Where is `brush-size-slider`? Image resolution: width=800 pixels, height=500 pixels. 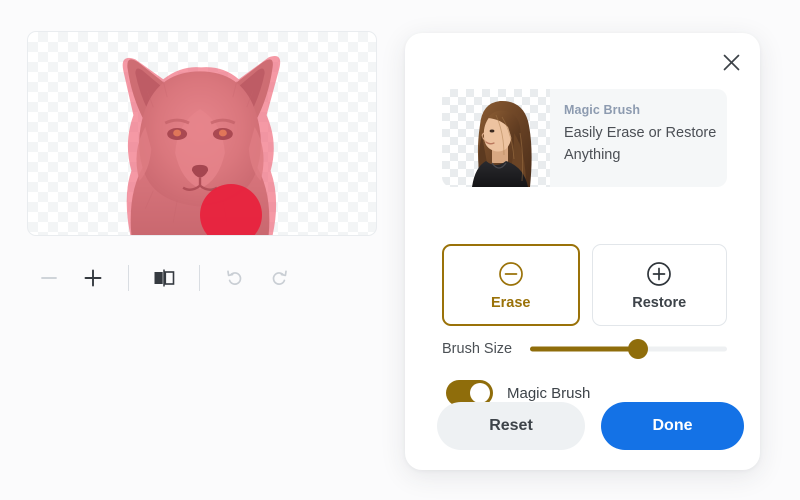 brush-size-slider is located at coordinates (628, 349).